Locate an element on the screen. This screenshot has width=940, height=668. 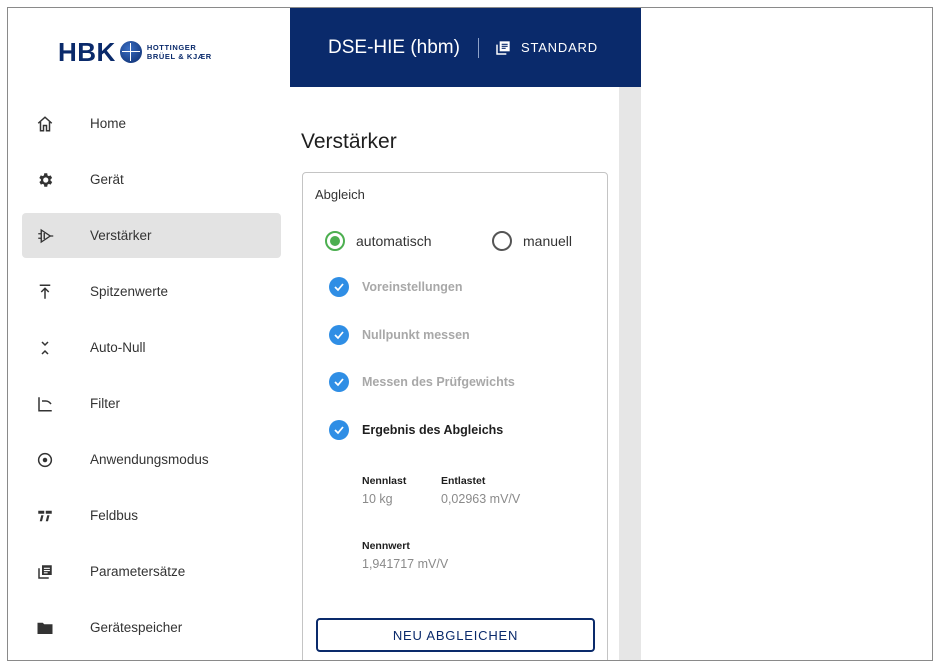
step-label: Ergebnis des Abgleichs is located at coordinates (433, 430).